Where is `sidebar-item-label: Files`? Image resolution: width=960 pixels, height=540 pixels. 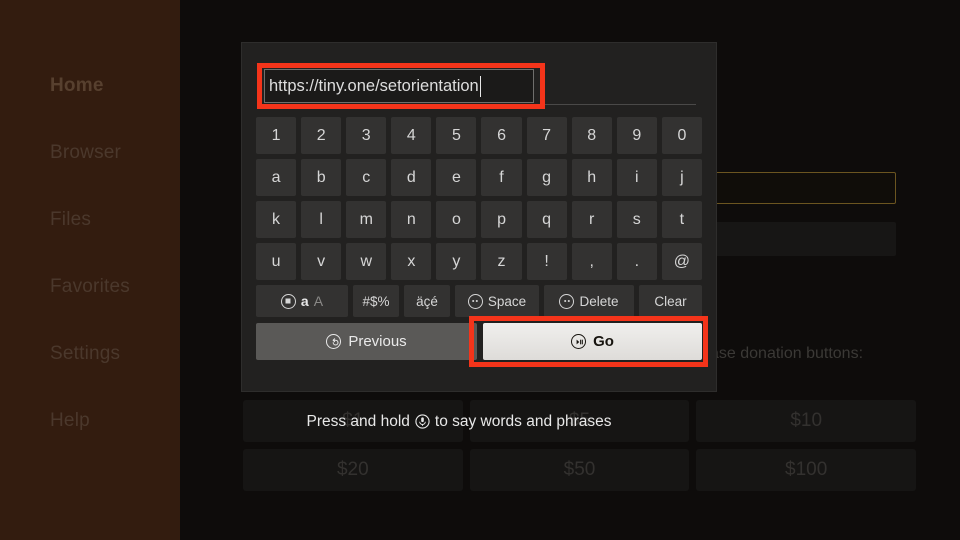
sidebar-item-label: Files is located at coordinates (71, 219).